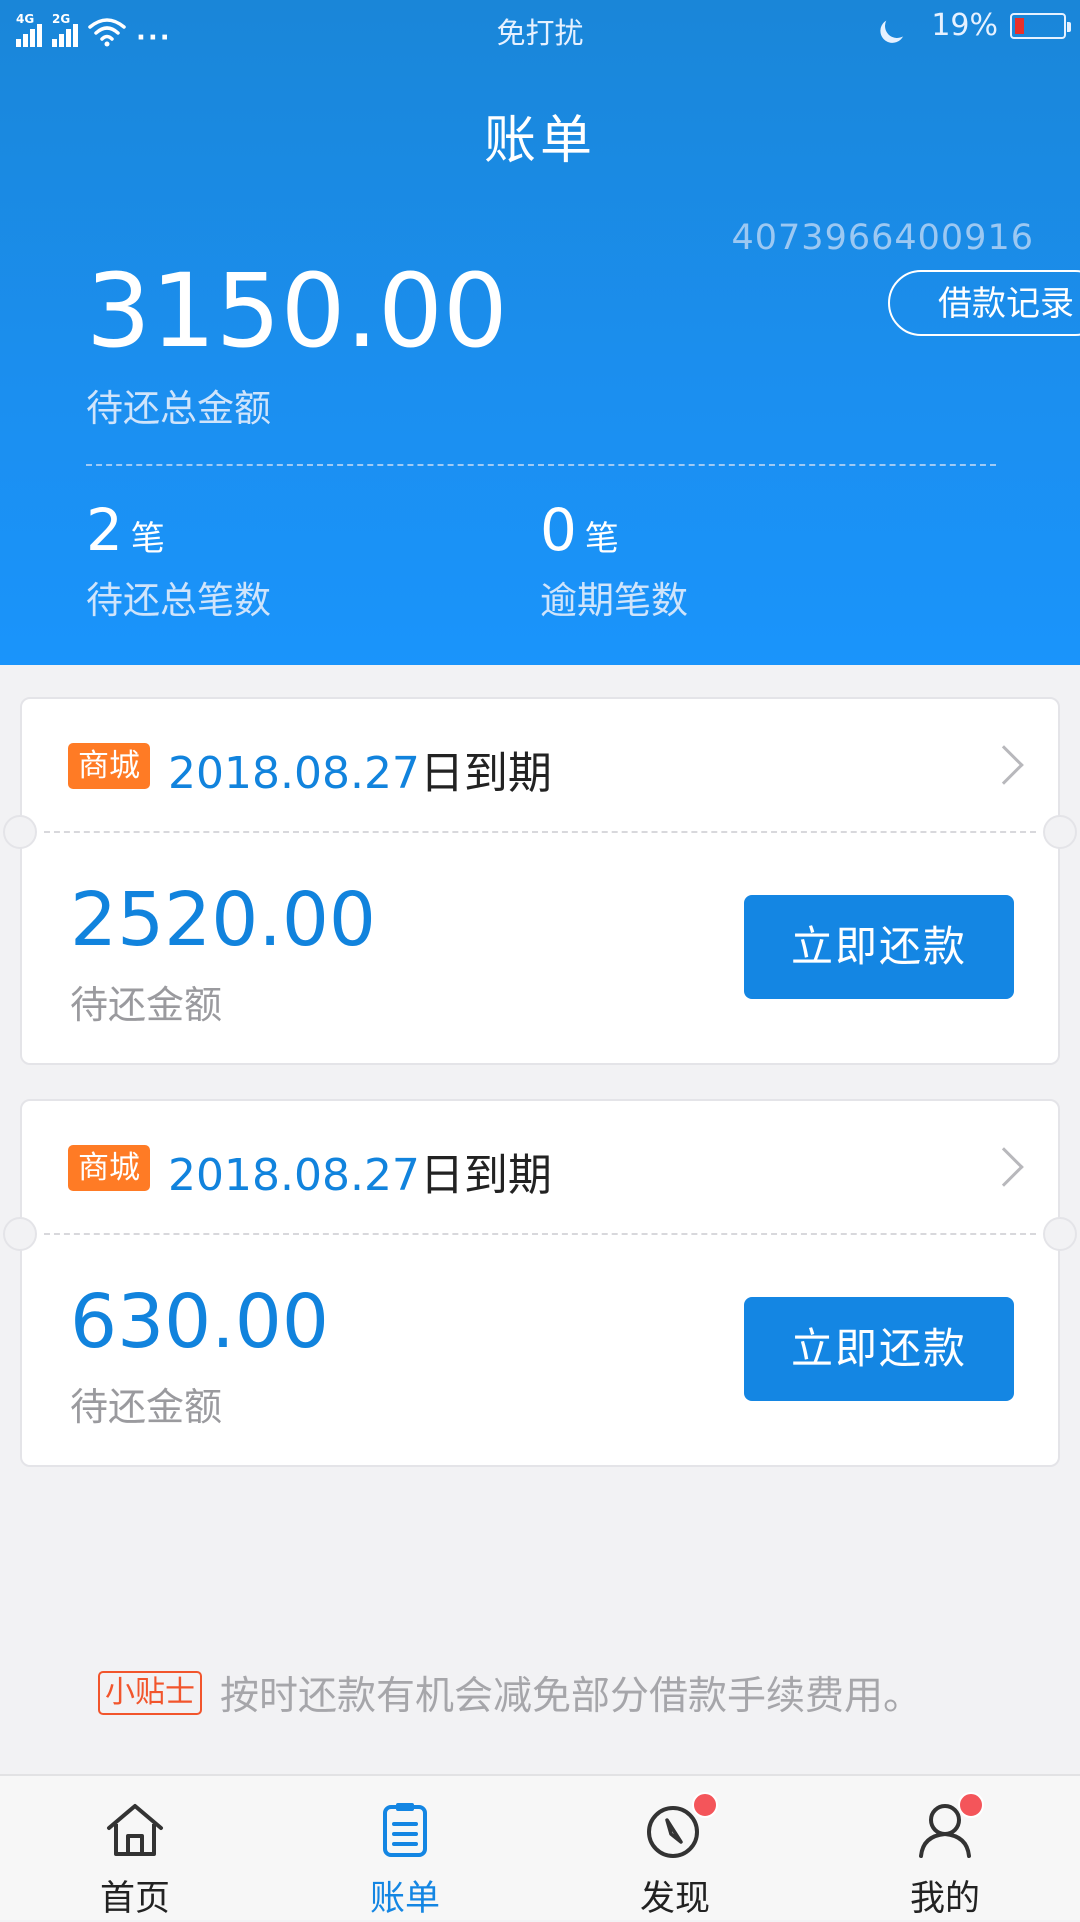 This screenshot has width=1080, height=1922. What do you see at coordinates (675, 1849) in the screenshot?
I see `nav-item-discover: 发现` at bounding box center [675, 1849].